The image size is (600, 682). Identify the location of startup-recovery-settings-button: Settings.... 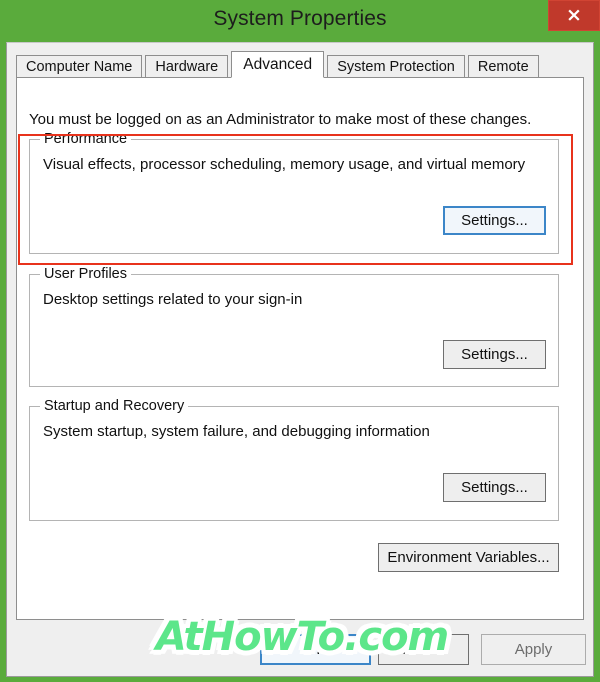
(494, 487).